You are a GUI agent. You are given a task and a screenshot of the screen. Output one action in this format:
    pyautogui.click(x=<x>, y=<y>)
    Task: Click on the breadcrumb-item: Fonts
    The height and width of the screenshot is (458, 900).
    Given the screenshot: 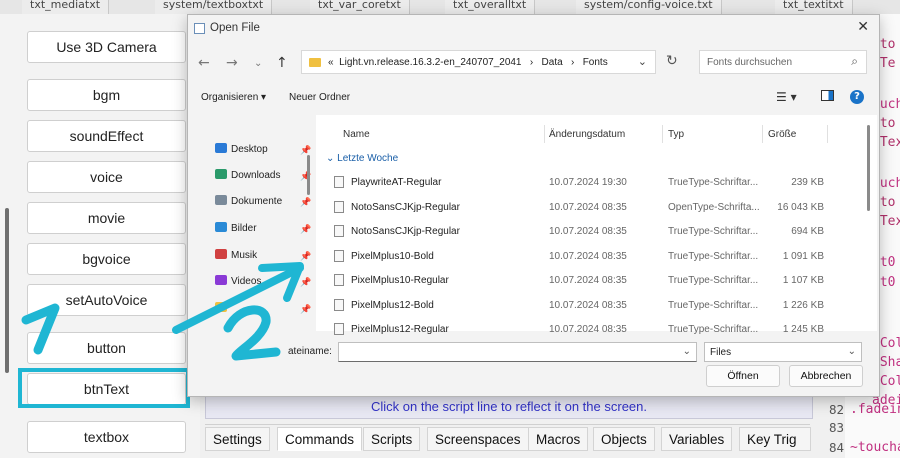 What is the action you would take?
    pyautogui.click(x=595, y=62)
    